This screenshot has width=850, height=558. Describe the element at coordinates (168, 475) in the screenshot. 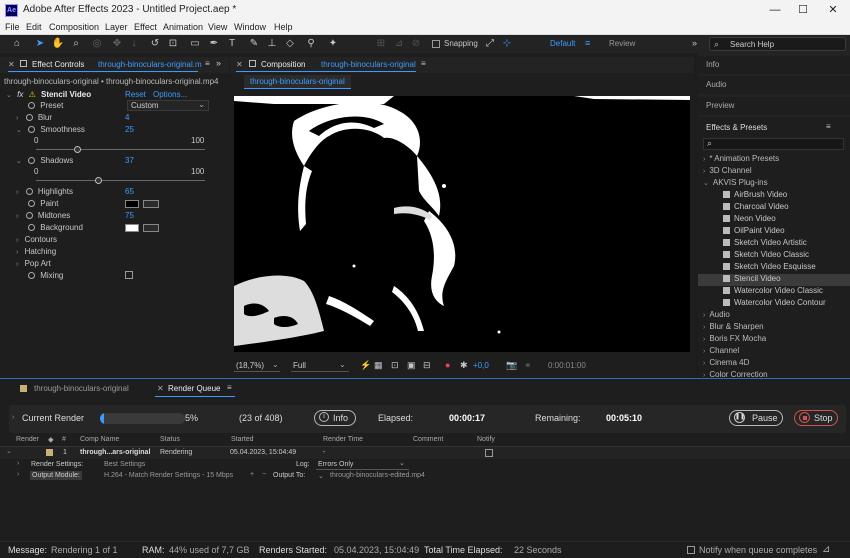

I see `output-module-value: H.264 - Match Render Settings - 15 Mbps` at that location.